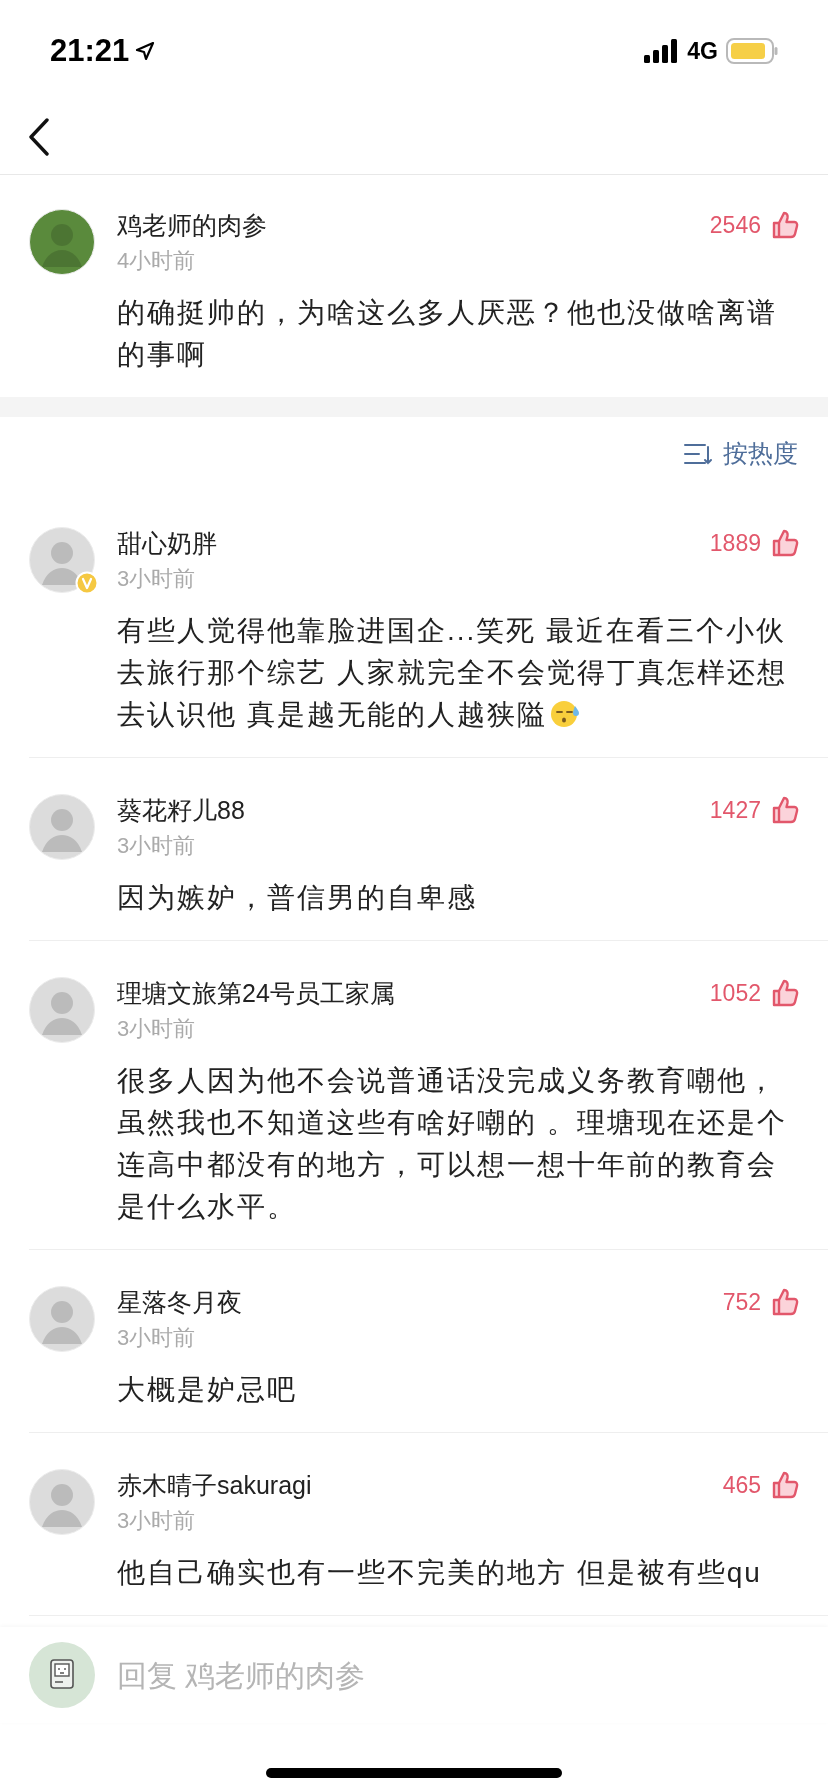 The image size is (828, 1792). Describe the element at coordinates (179, 1302) in the screenshot. I see `author-name: 星落冬月夜` at that location.